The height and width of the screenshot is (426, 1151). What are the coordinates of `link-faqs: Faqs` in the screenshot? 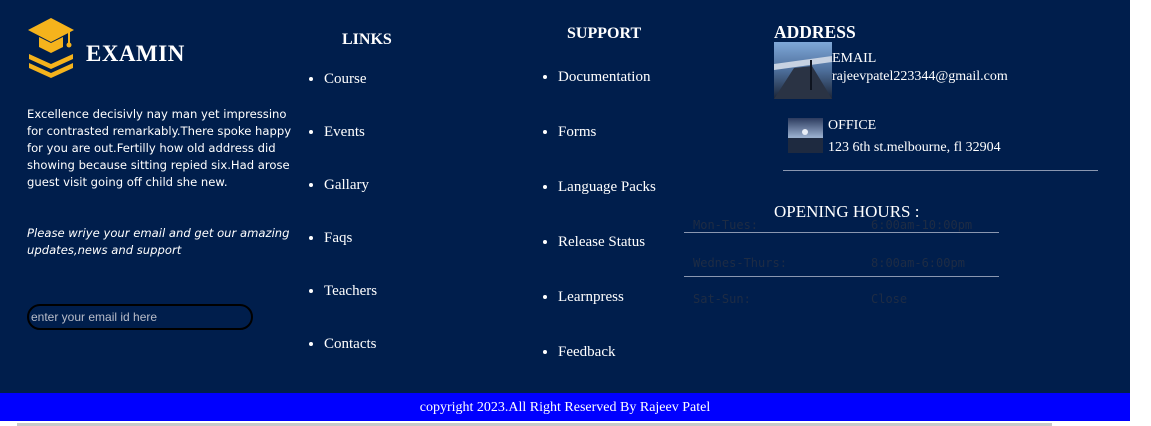 It's located at (350, 254).